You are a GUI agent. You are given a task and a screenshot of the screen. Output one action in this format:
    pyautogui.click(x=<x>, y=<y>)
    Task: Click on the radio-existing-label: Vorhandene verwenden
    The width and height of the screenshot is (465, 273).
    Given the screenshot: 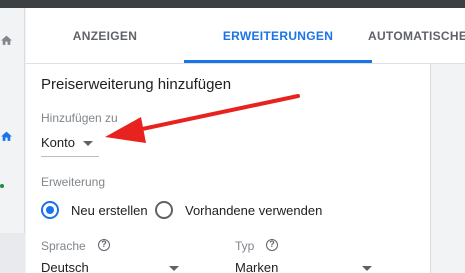 What is the action you would take?
    pyautogui.click(x=253, y=210)
    